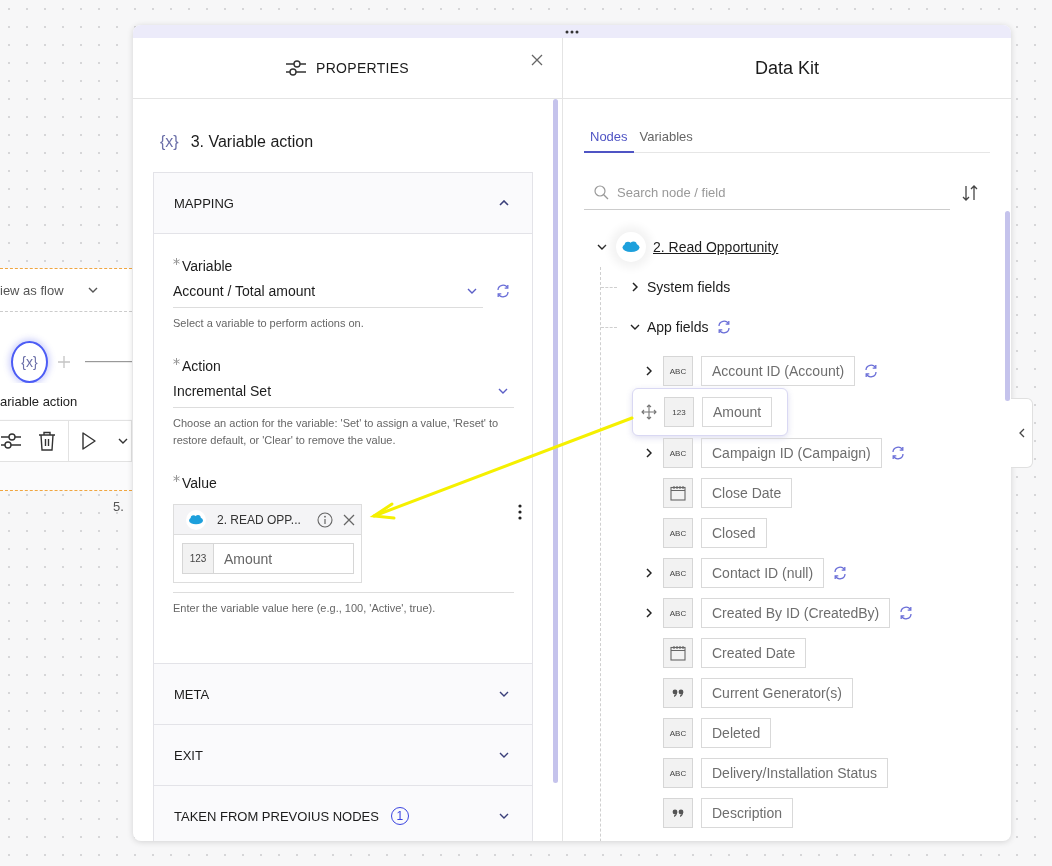 This screenshot has width=1052, height=866. Describe the element at coordinates (328, 291) in the screenshot. I see `select-field: Account / Total amount` at that location.